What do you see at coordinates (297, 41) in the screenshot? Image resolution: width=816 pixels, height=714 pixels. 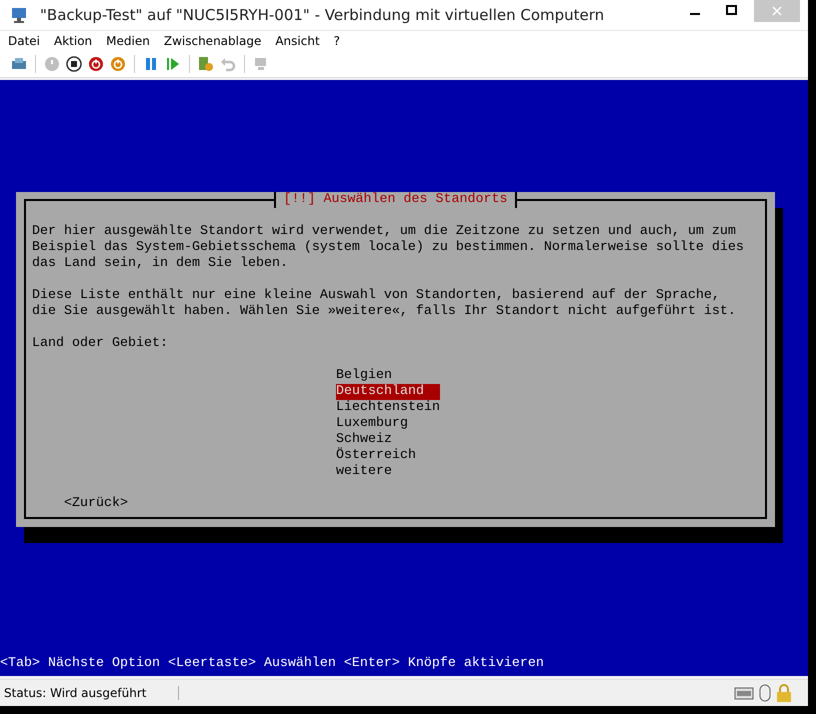 I see `menu-item: Ansicht` at bounding box center [297, 41].